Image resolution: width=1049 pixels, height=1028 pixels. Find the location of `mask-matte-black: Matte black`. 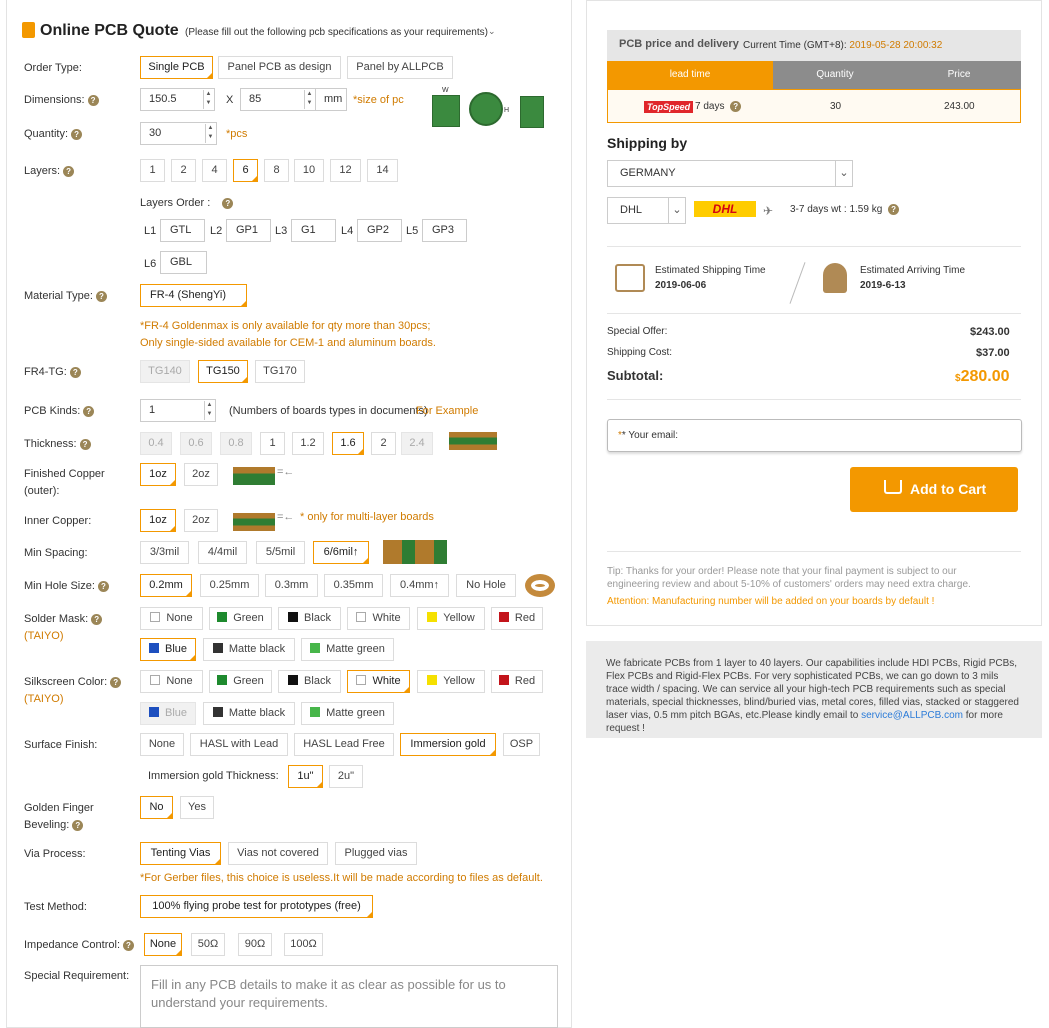

mask-matte-black: Matte black is located at coordinates (249, 649).